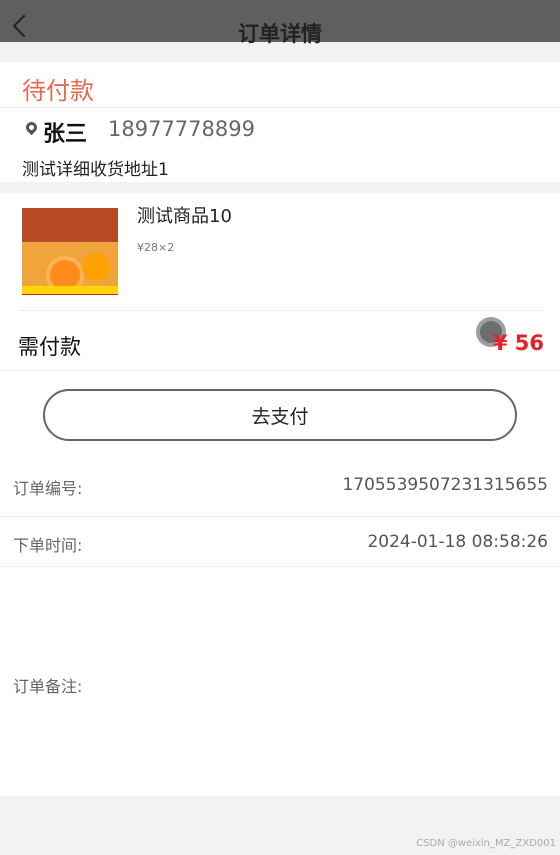  What do you see at coordinates (65, 134) in the screenshot?
I see `receiver-name: 张三` at bounding box center [65, 134].